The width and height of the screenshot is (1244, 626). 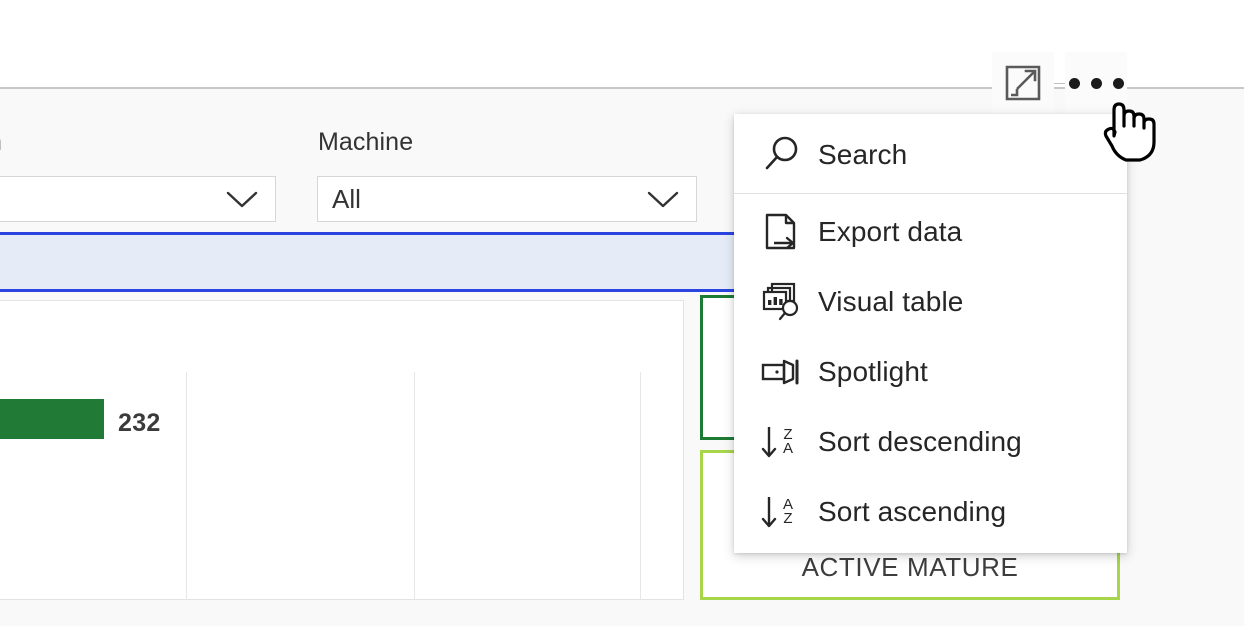 I want to click on context-menu-item-label: Search, so click(x=863, y=154).